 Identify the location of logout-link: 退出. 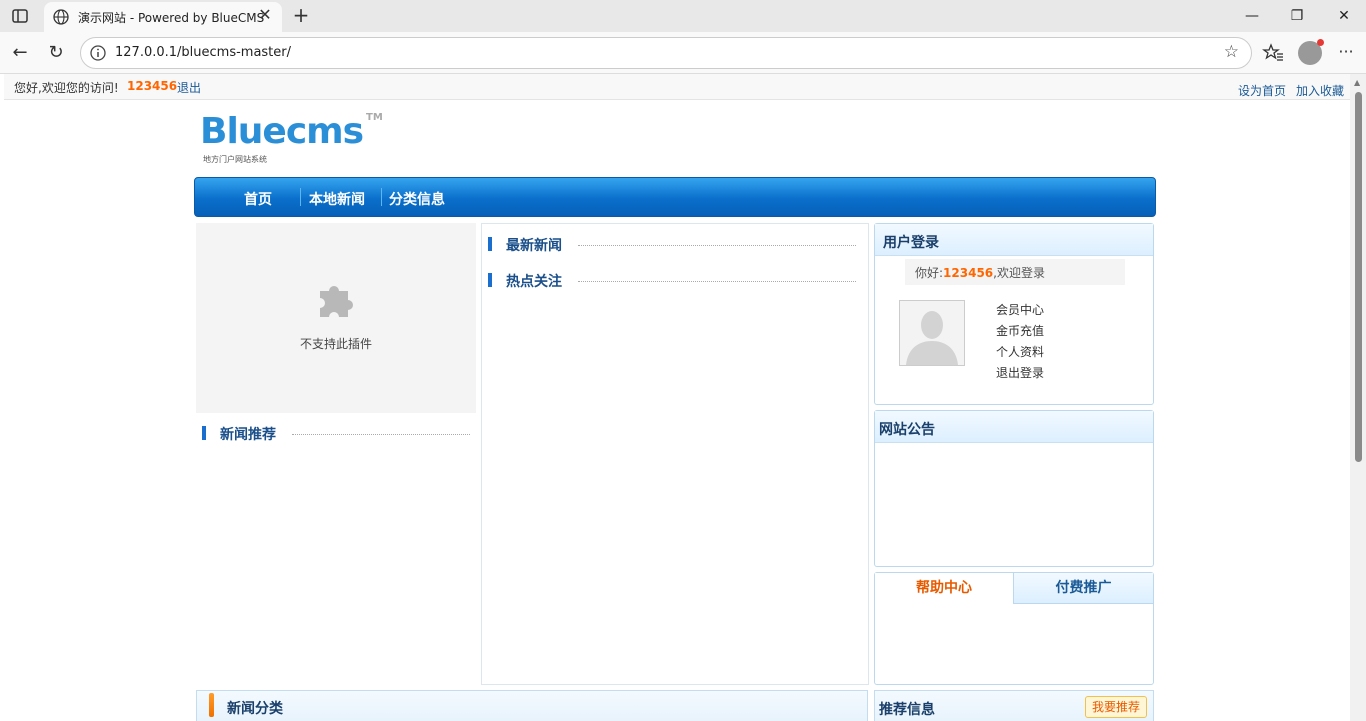
(189, 87).